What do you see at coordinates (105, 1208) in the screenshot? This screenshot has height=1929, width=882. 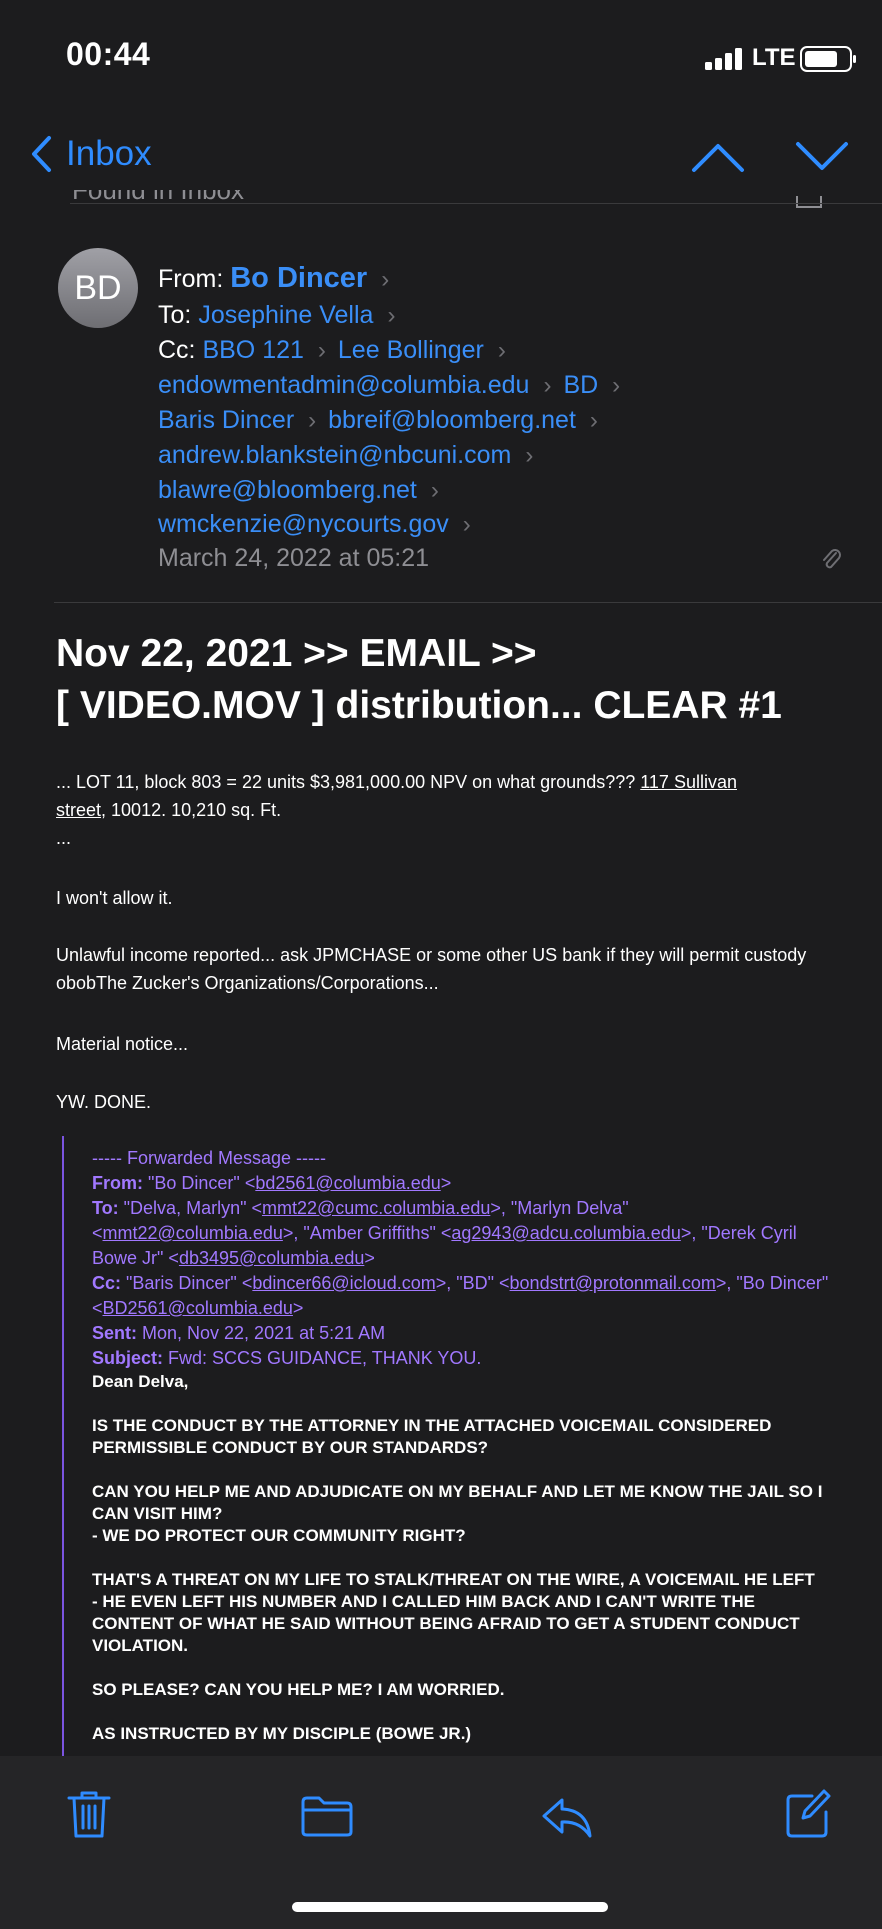 I see `field-label: To:` at bounding box center [105, 1208].